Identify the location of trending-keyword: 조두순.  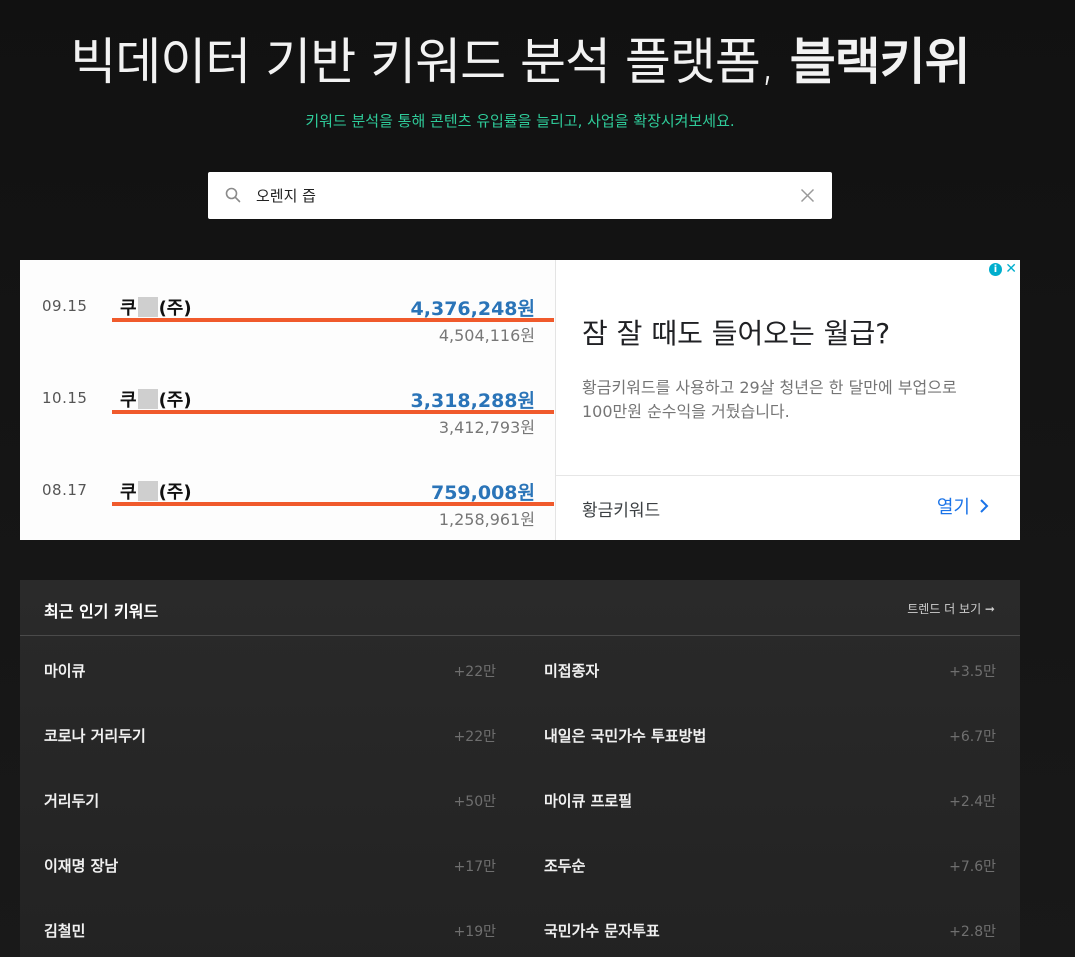
(564, 865).